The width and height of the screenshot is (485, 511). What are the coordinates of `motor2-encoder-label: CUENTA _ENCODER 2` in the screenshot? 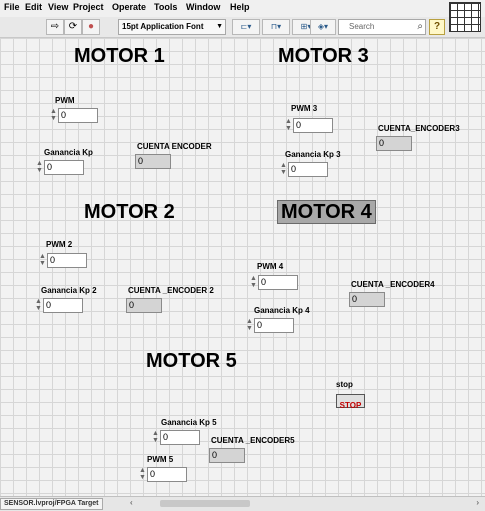 It's located at (171, 290).